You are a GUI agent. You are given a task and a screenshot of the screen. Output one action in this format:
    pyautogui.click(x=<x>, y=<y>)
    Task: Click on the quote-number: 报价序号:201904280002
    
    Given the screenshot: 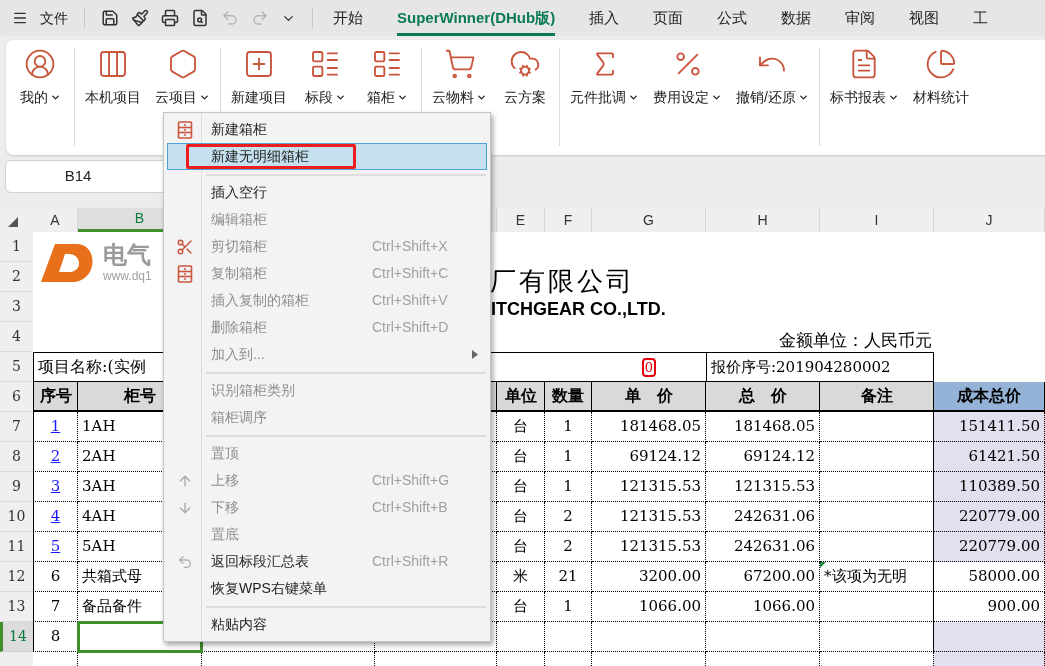 What is the action you would take?
    pyautogui.click(x=801, y=367)
    